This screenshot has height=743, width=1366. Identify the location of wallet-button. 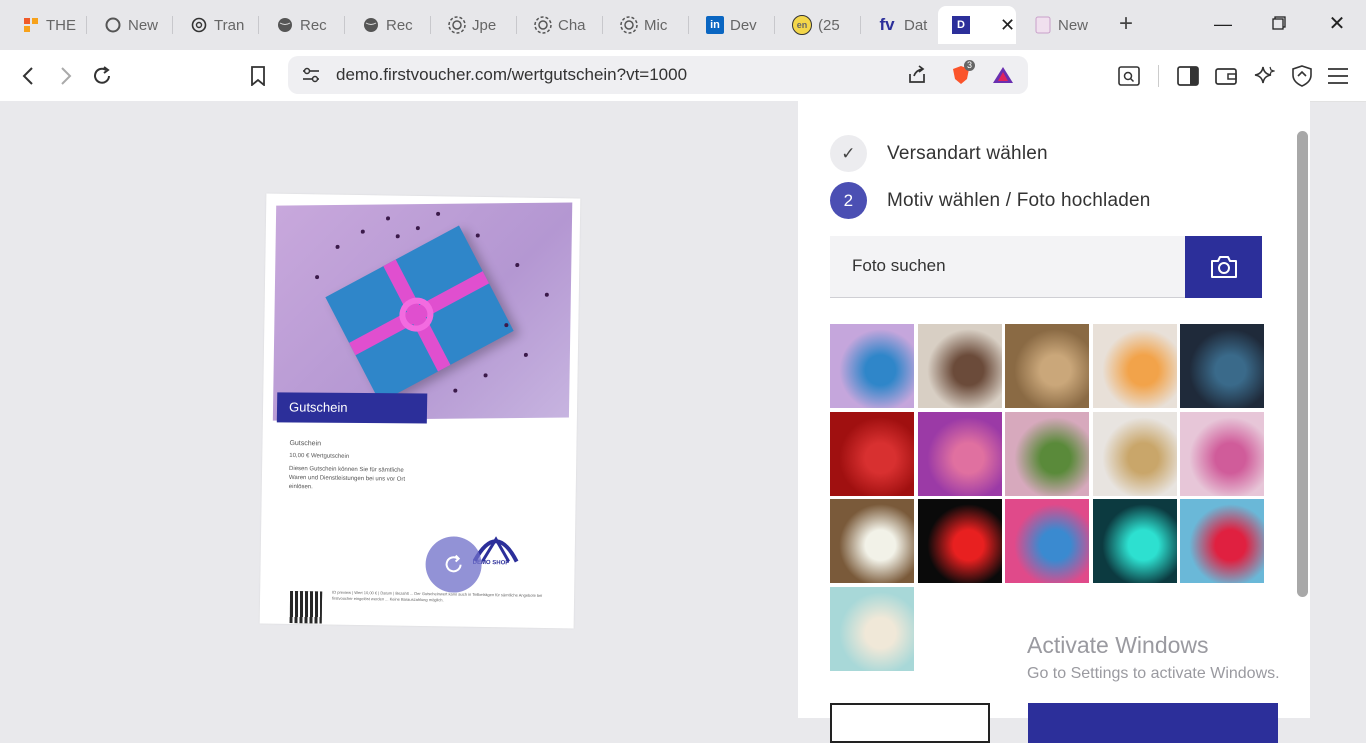
(1226, 76).